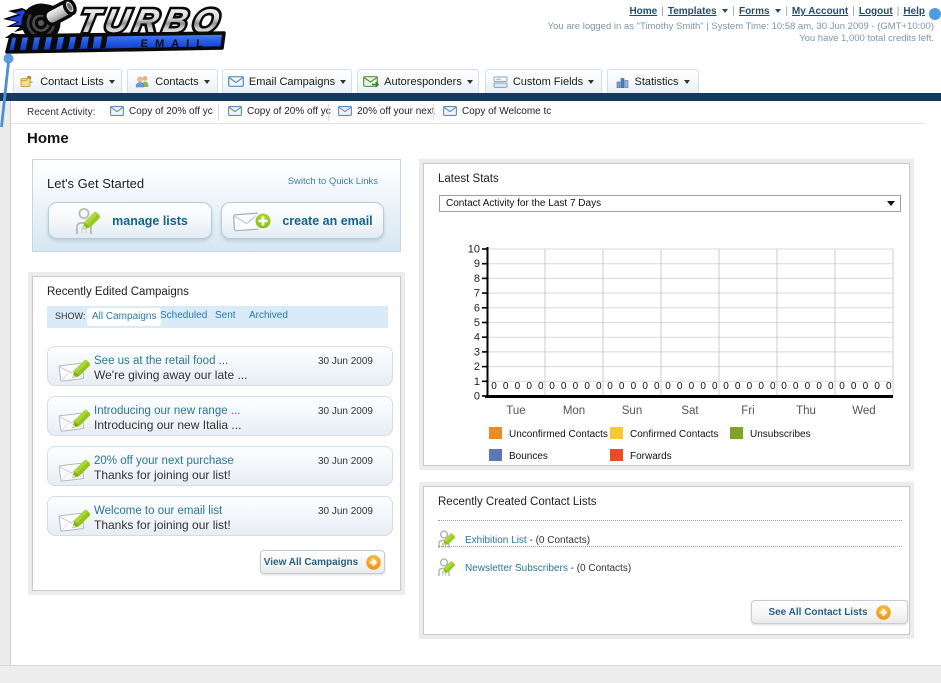  What do you see at coordinates (477, 352) in the screenshot?
I see `svg-text: 3` at bounding box center [477, 352].